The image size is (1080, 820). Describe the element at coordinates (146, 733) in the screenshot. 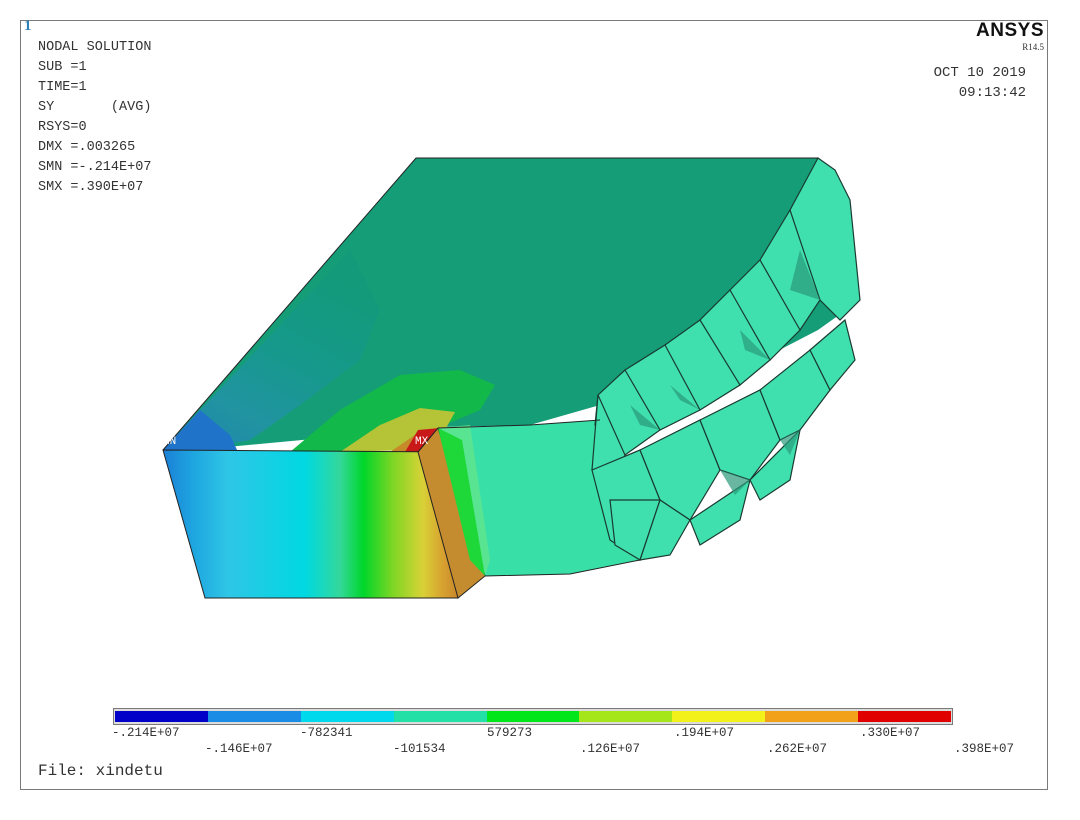

I see `legend-tick-label: -.214E+07` at that location.